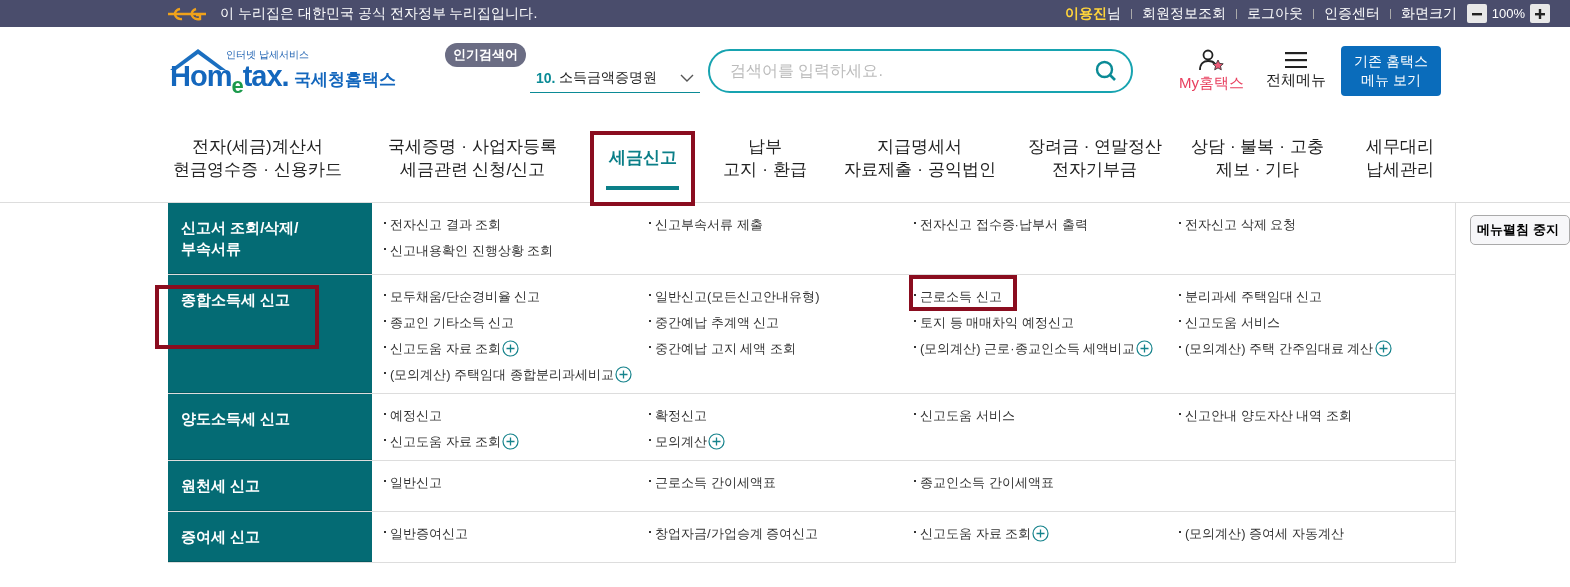 The width and height of the screenshot is (1570, 587). What do you see at coordinates (615, 78) in the screenshot?
I see `popular-keyword-dropdown: 10. 소득금액증명원` at bounding box center [615, 78].